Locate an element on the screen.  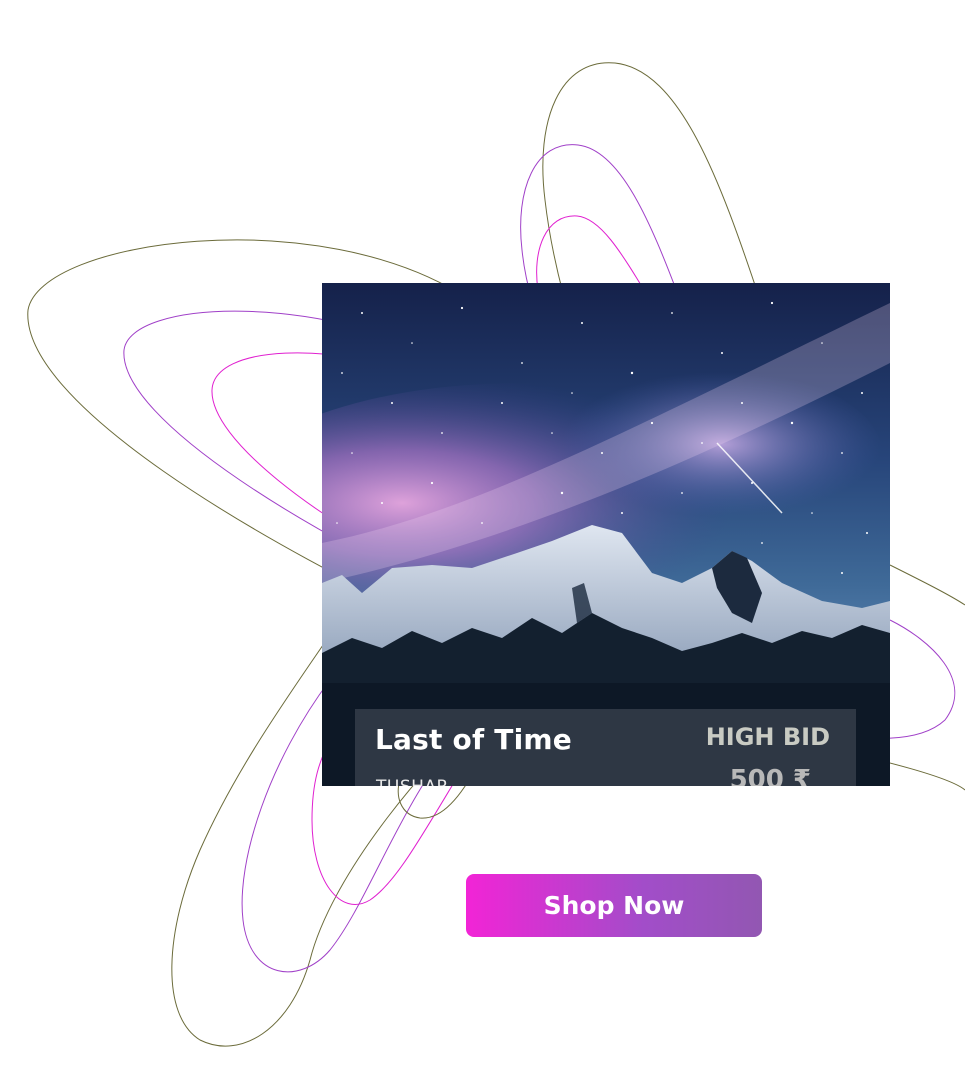
shop-now-button: Shop Now is located at coordinates (614, 905).